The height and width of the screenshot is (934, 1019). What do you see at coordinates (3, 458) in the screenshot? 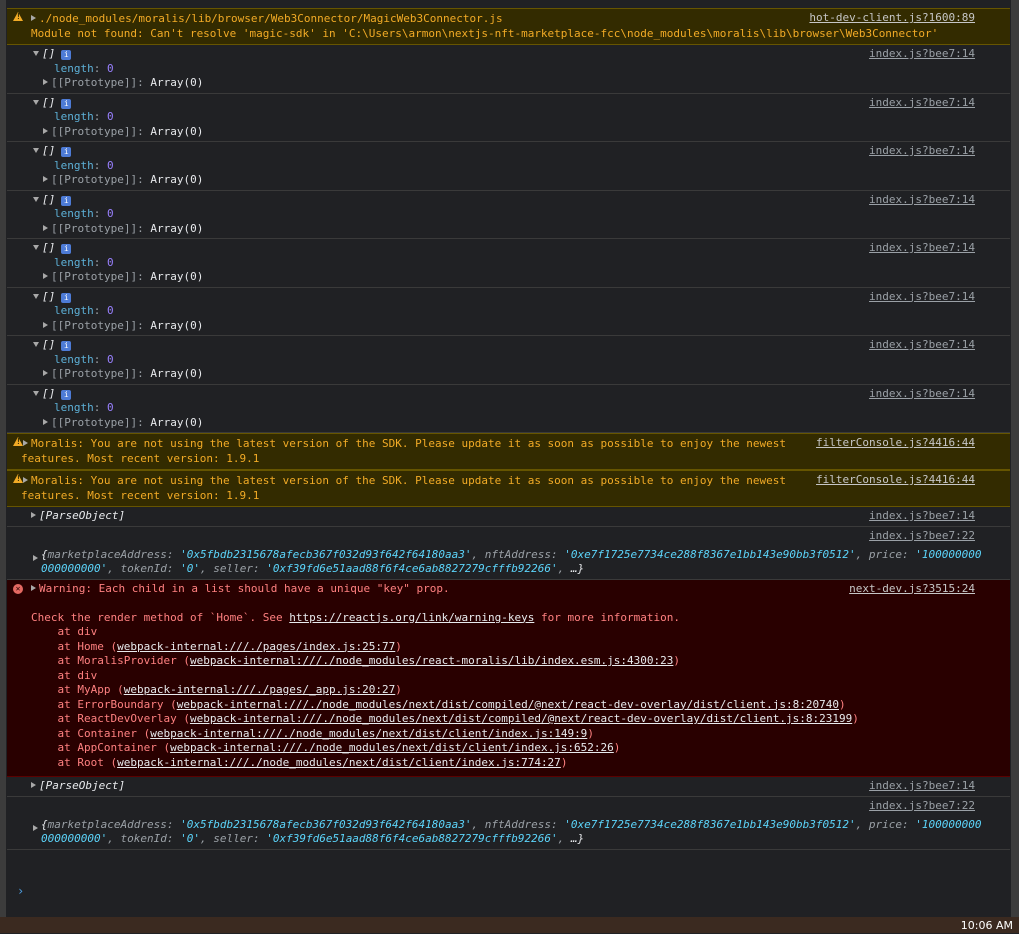
I see `window-left-edge` at bounding box center [3, 458].